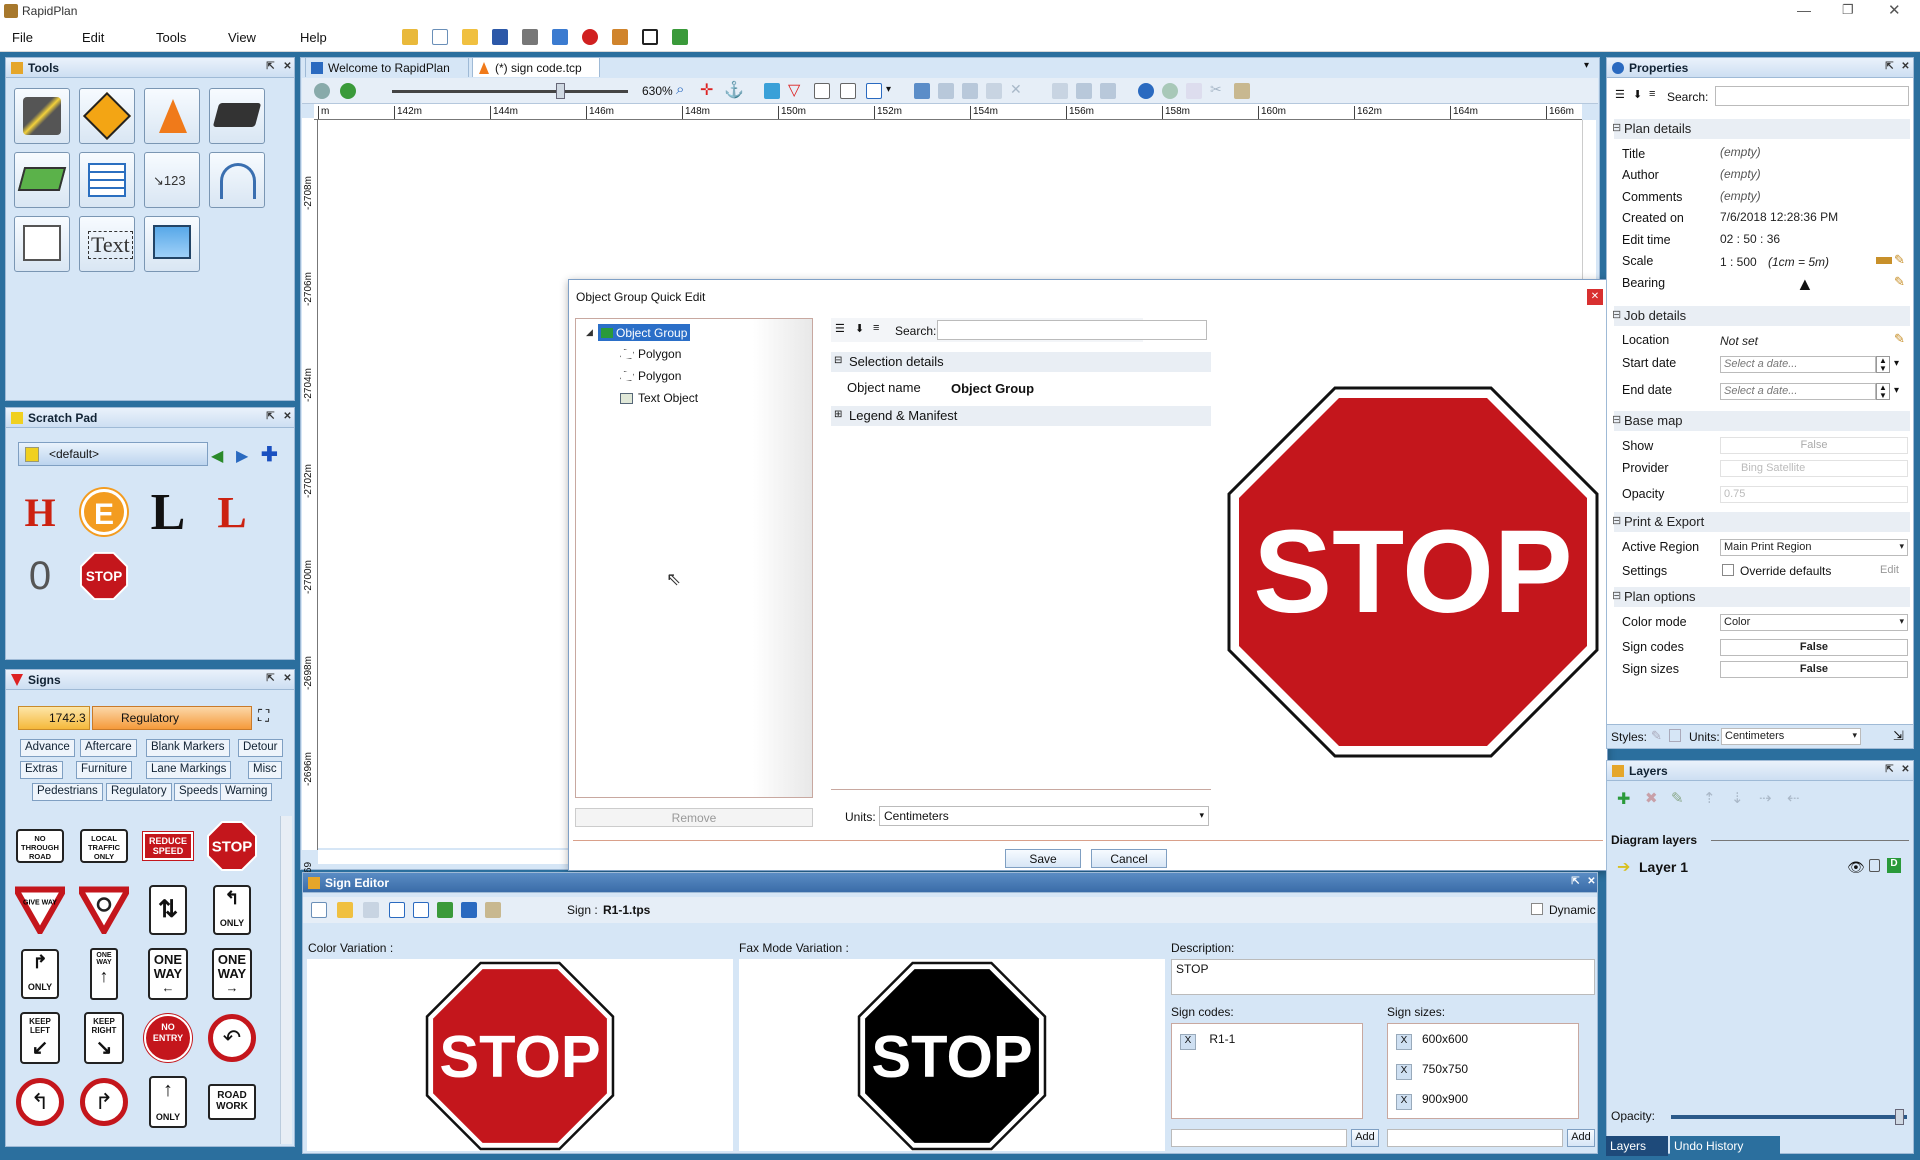  Describe the element at coordinates (470, 37) in the screenshot. I see `folder-icon` at that location.